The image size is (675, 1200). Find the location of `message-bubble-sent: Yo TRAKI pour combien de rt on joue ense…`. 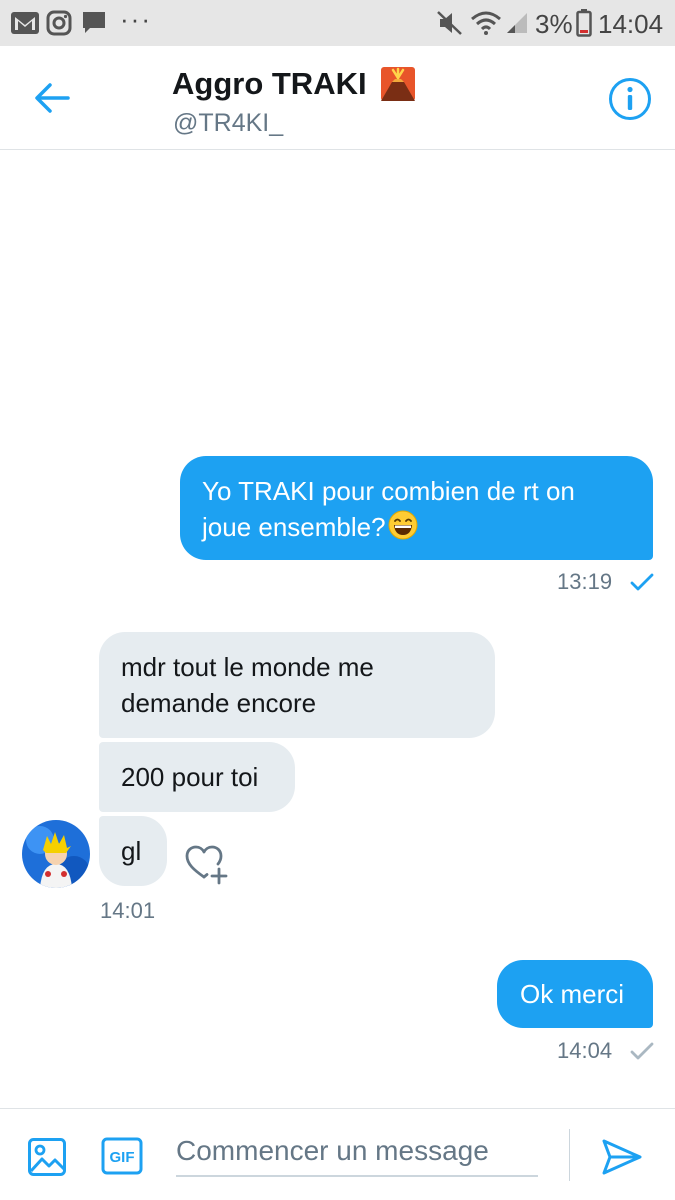

message-bubble-sent: Yo TRAKI pour combien de rt on joue ense… is located at coordinates (416, 508).